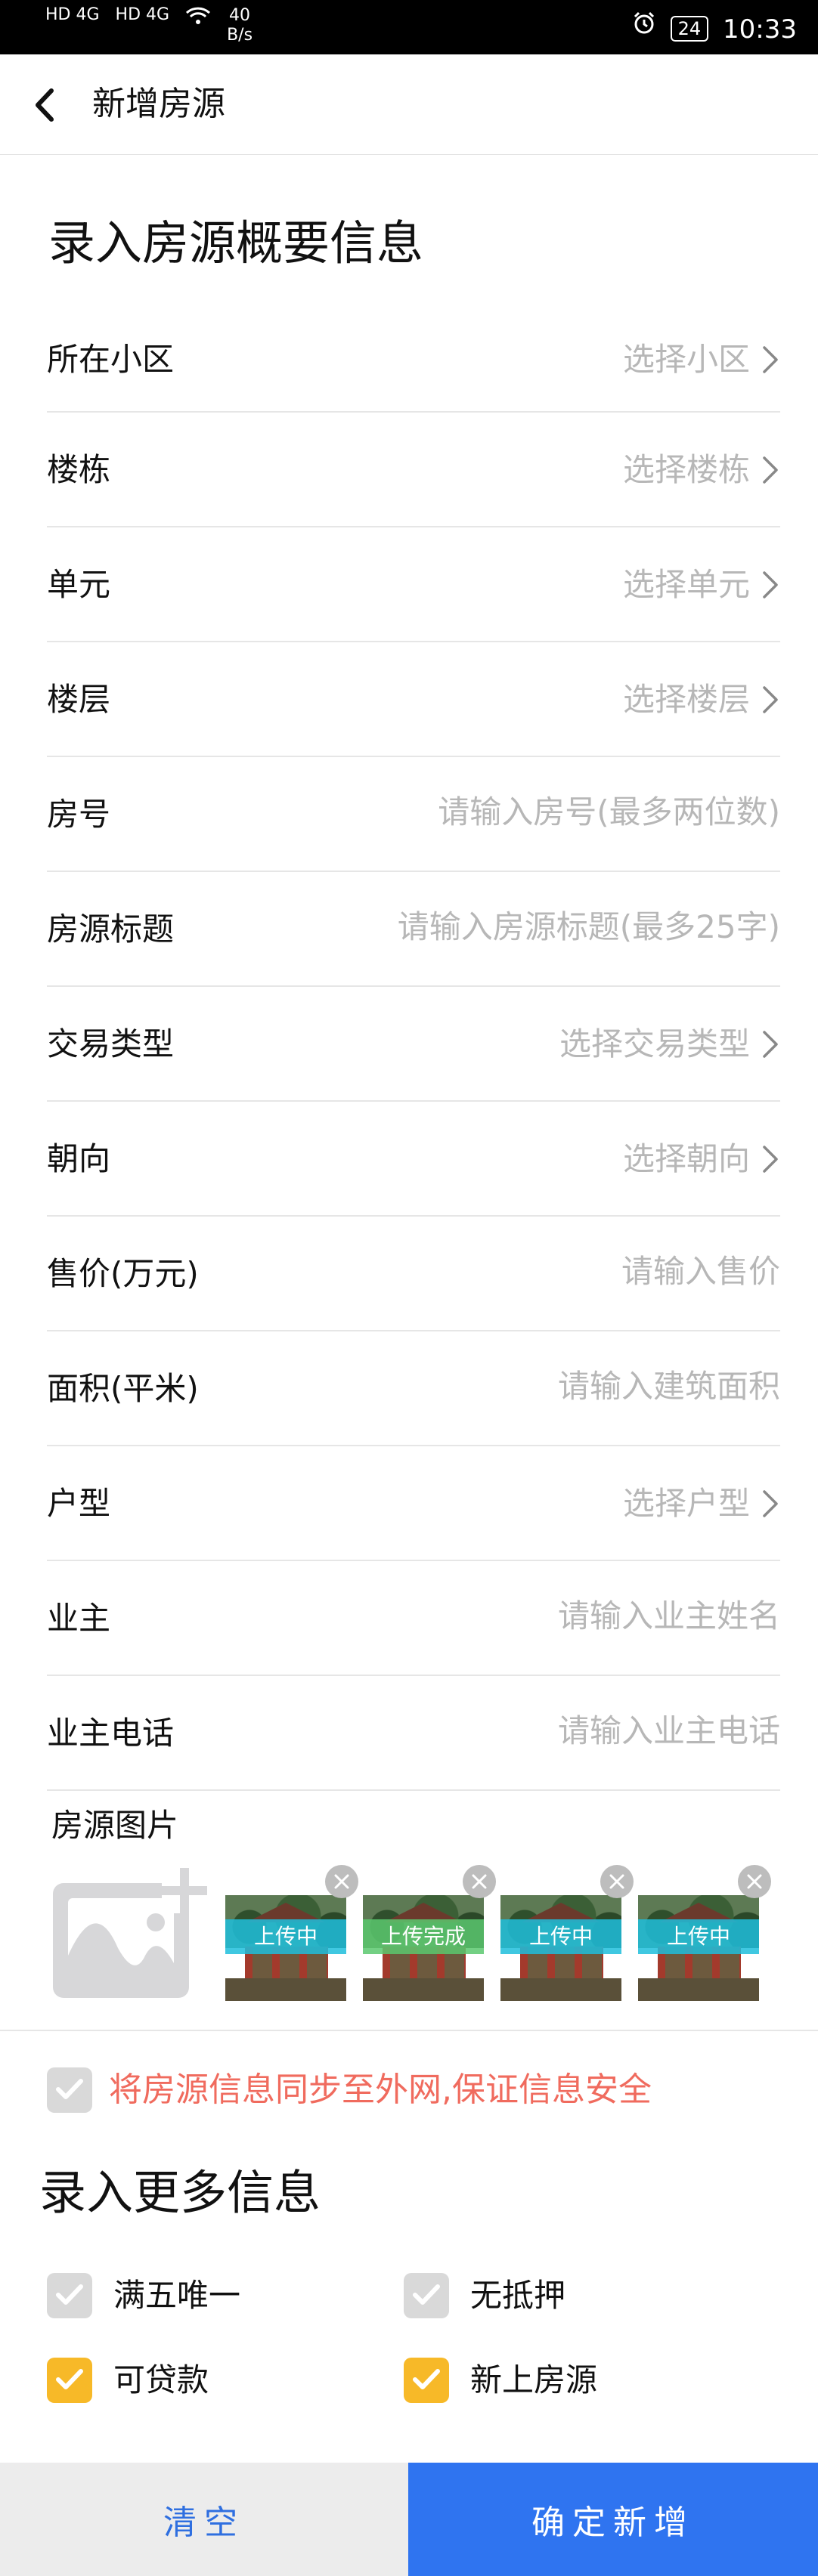  I want to click on option-label: 无抵押, so click(518, 2295).